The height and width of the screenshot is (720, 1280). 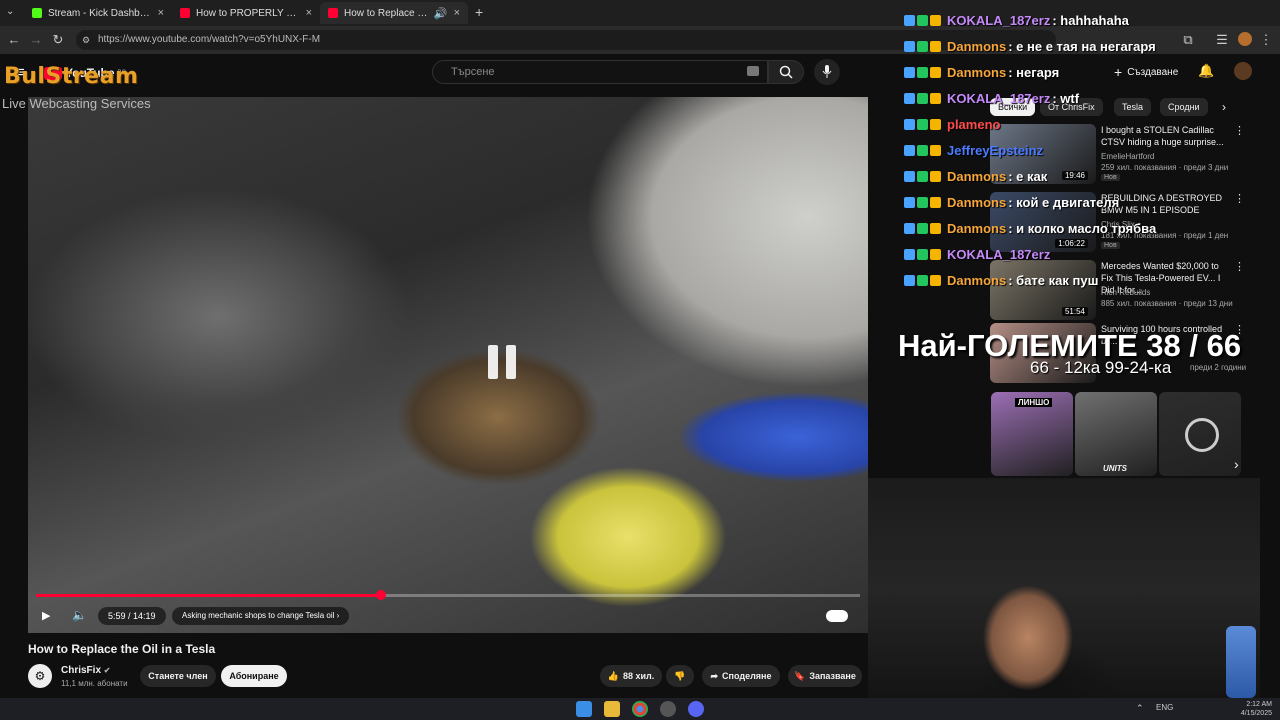 I want to click on tab-search-icon: ⌄, so click(x=10, y=11).